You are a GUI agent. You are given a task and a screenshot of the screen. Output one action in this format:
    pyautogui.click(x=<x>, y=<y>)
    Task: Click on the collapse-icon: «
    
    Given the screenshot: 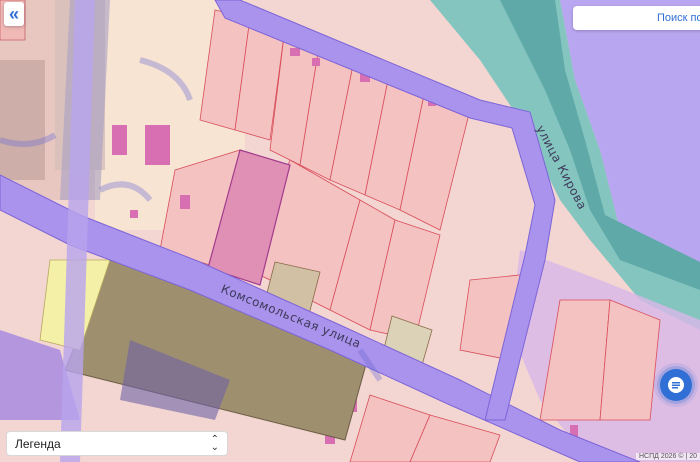 What is the action you would take?
    pyautogui.click(x=13, y=13)
    